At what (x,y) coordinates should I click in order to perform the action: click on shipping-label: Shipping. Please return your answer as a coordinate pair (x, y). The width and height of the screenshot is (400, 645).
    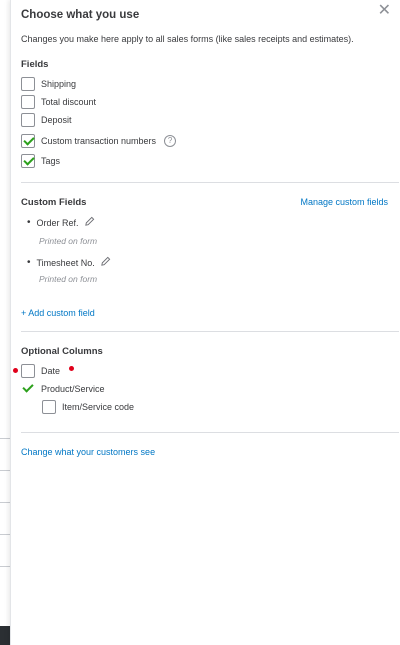
    Looking at the image, I should click on (59, 83).